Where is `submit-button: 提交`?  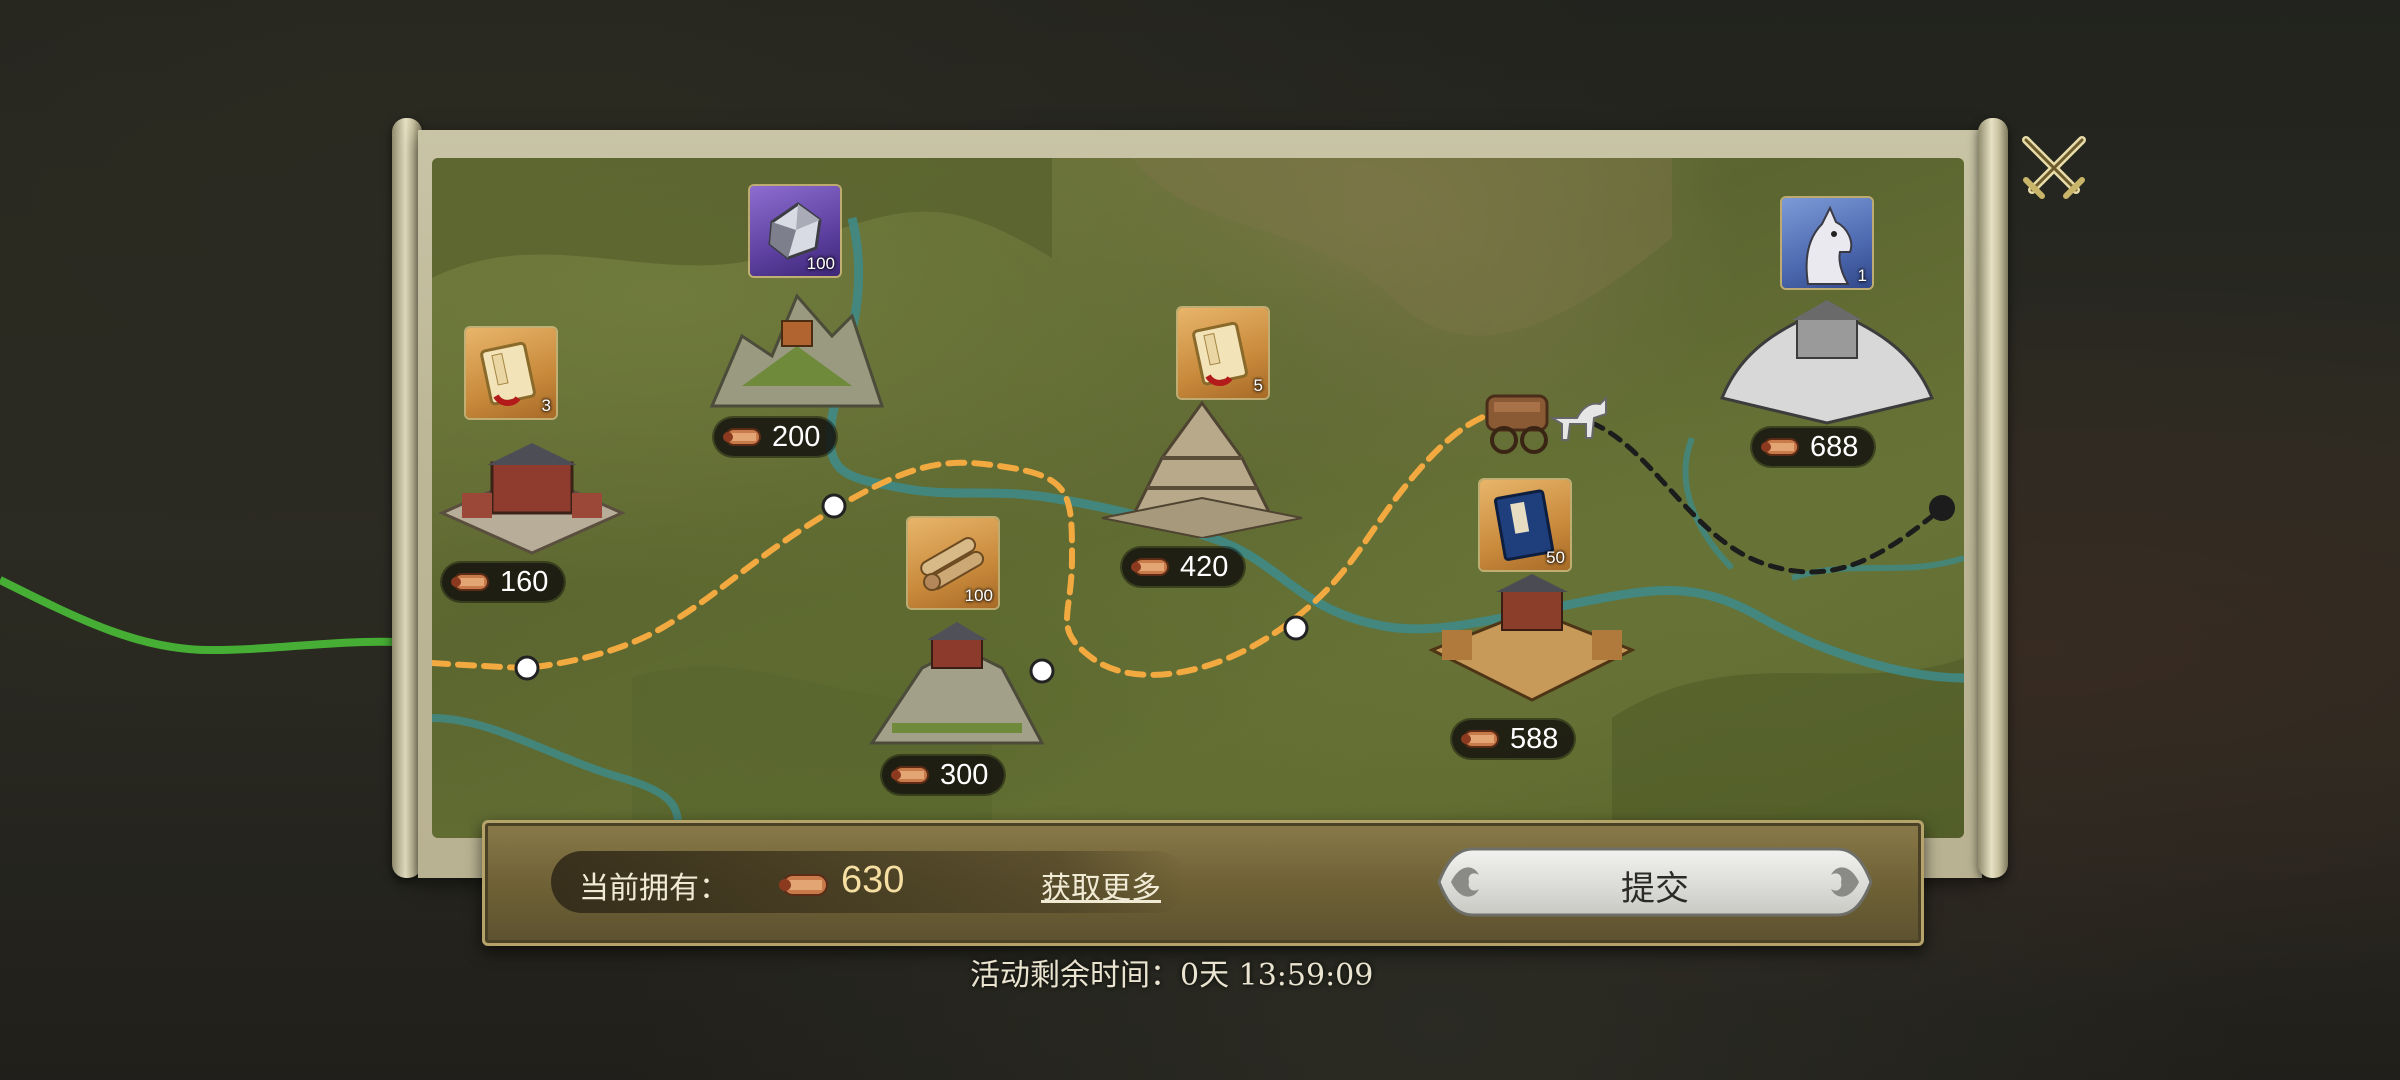 submit-button: 提交 is located at coordinates (1655, 882).